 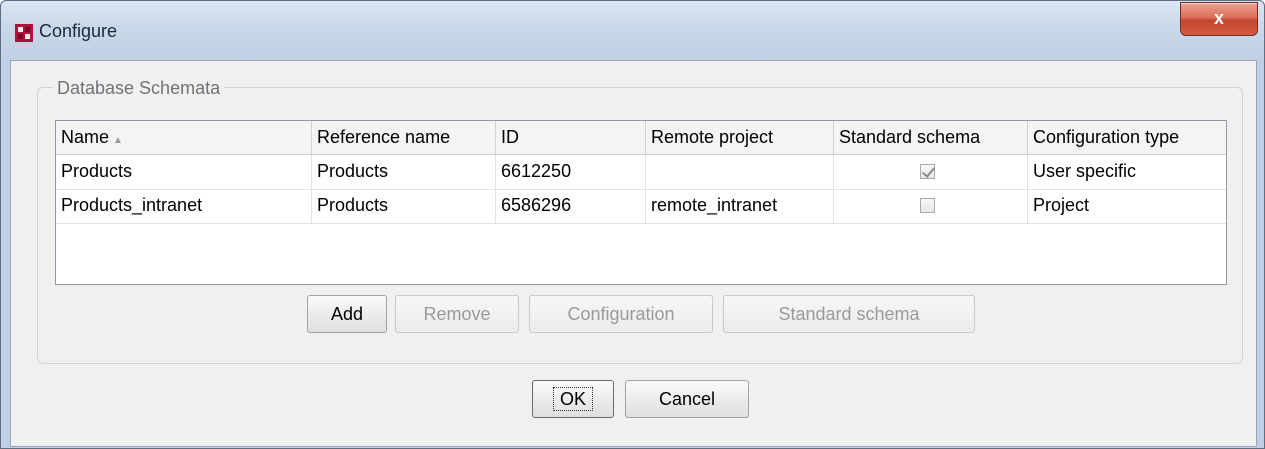 I want to click on column-header-remote-project: Remote project, so click(x=740, y=137).